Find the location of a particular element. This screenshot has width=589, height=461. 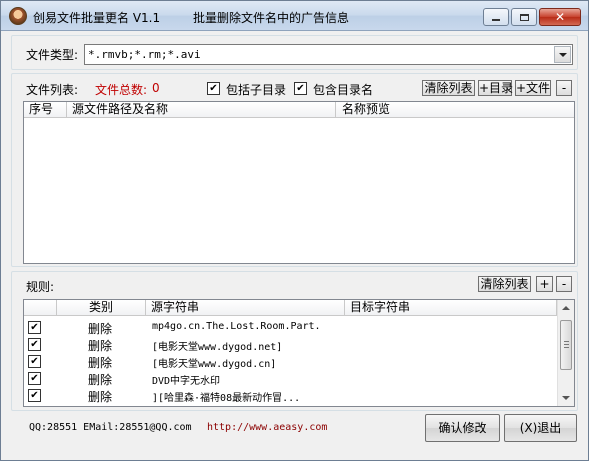

include-dirname-checkbox: ✔ is located at coordinates (300, 88).